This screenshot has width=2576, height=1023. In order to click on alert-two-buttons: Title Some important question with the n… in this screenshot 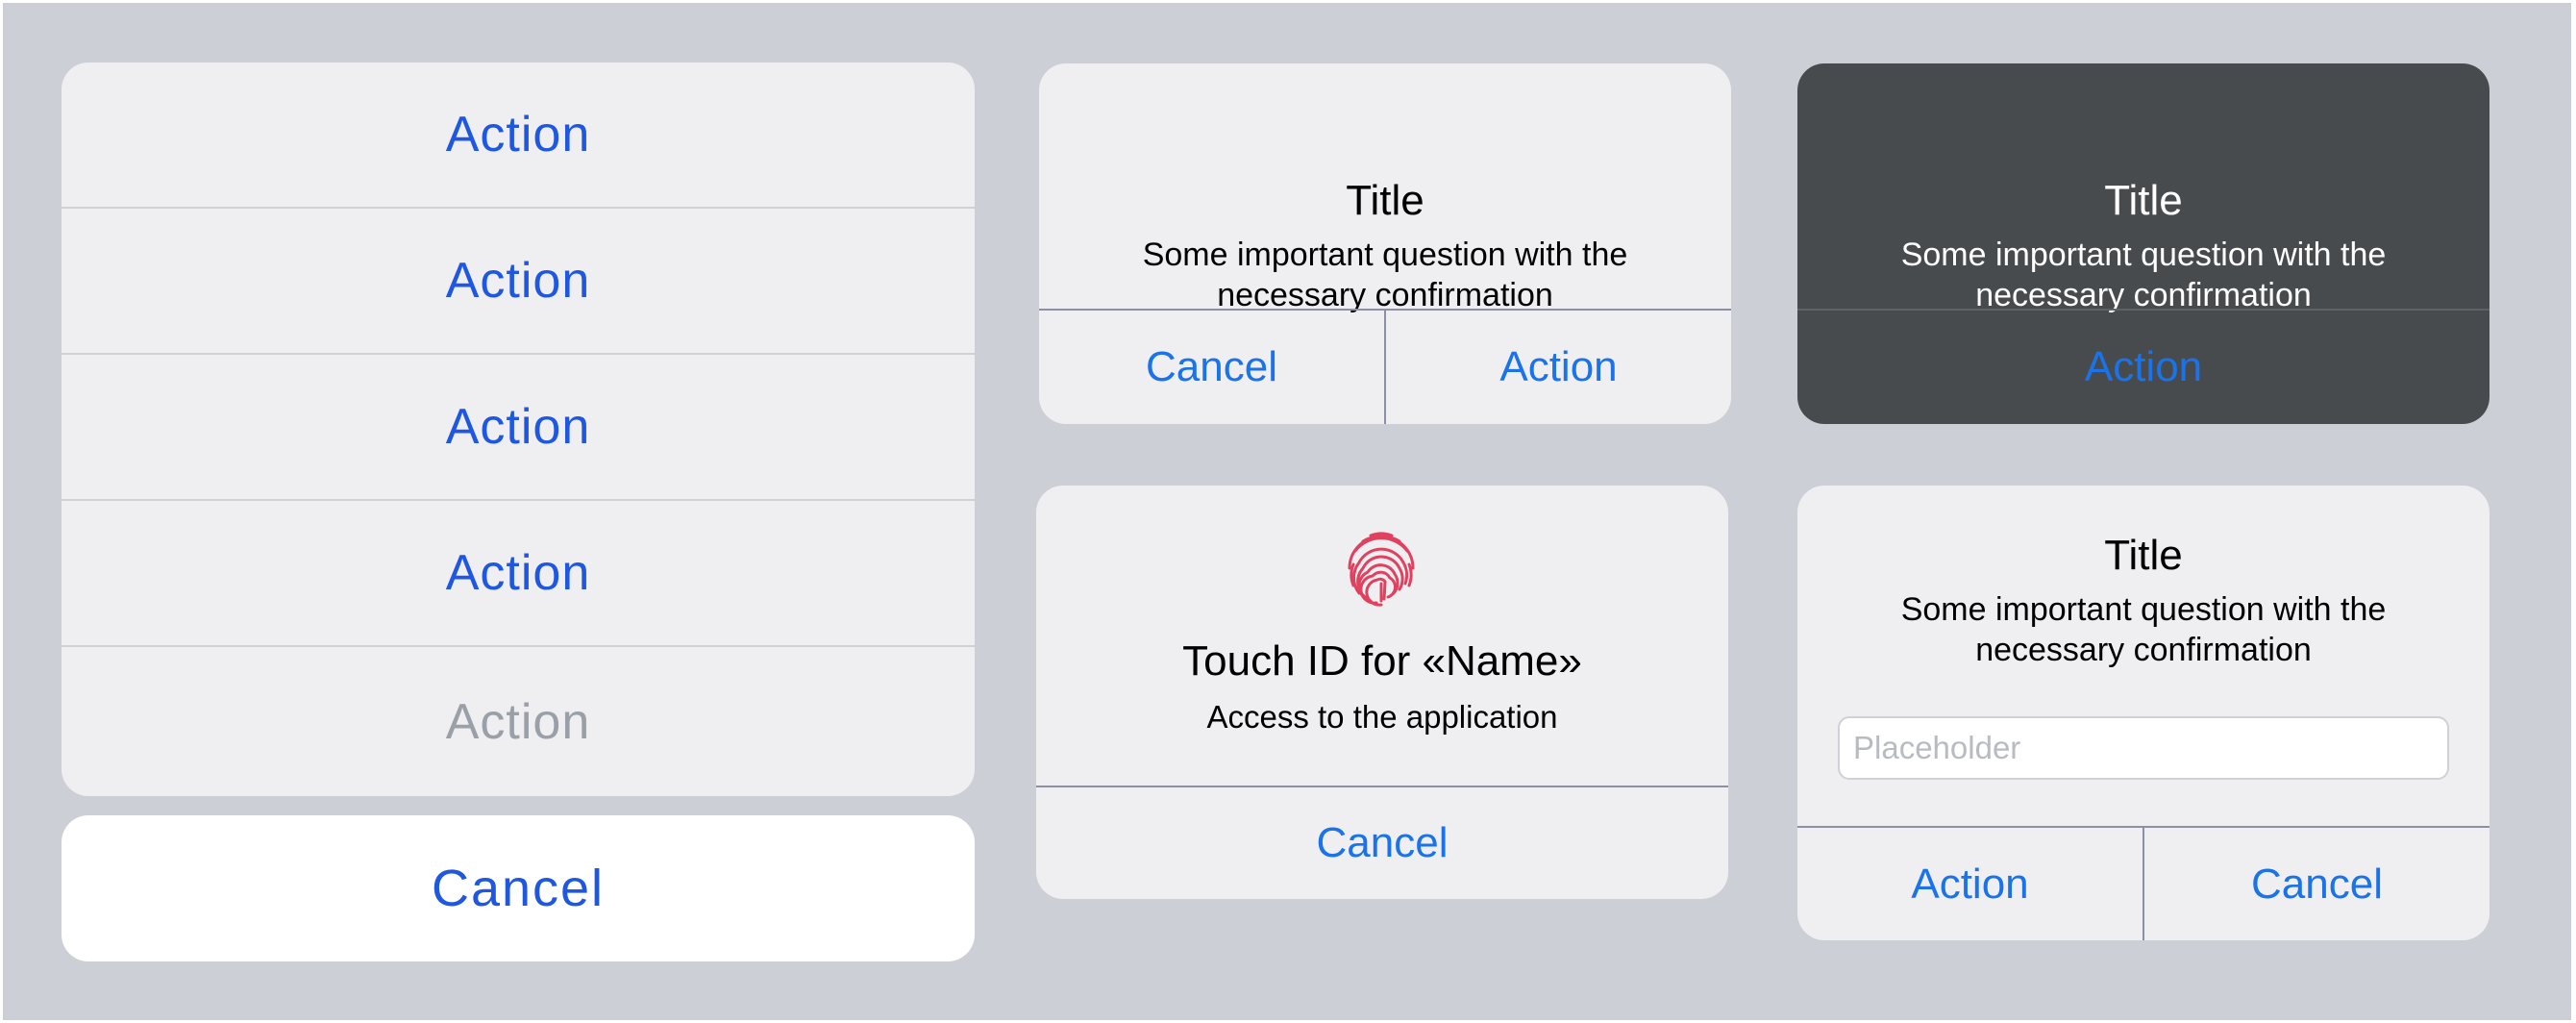, I will do `click(1385, 243)`.